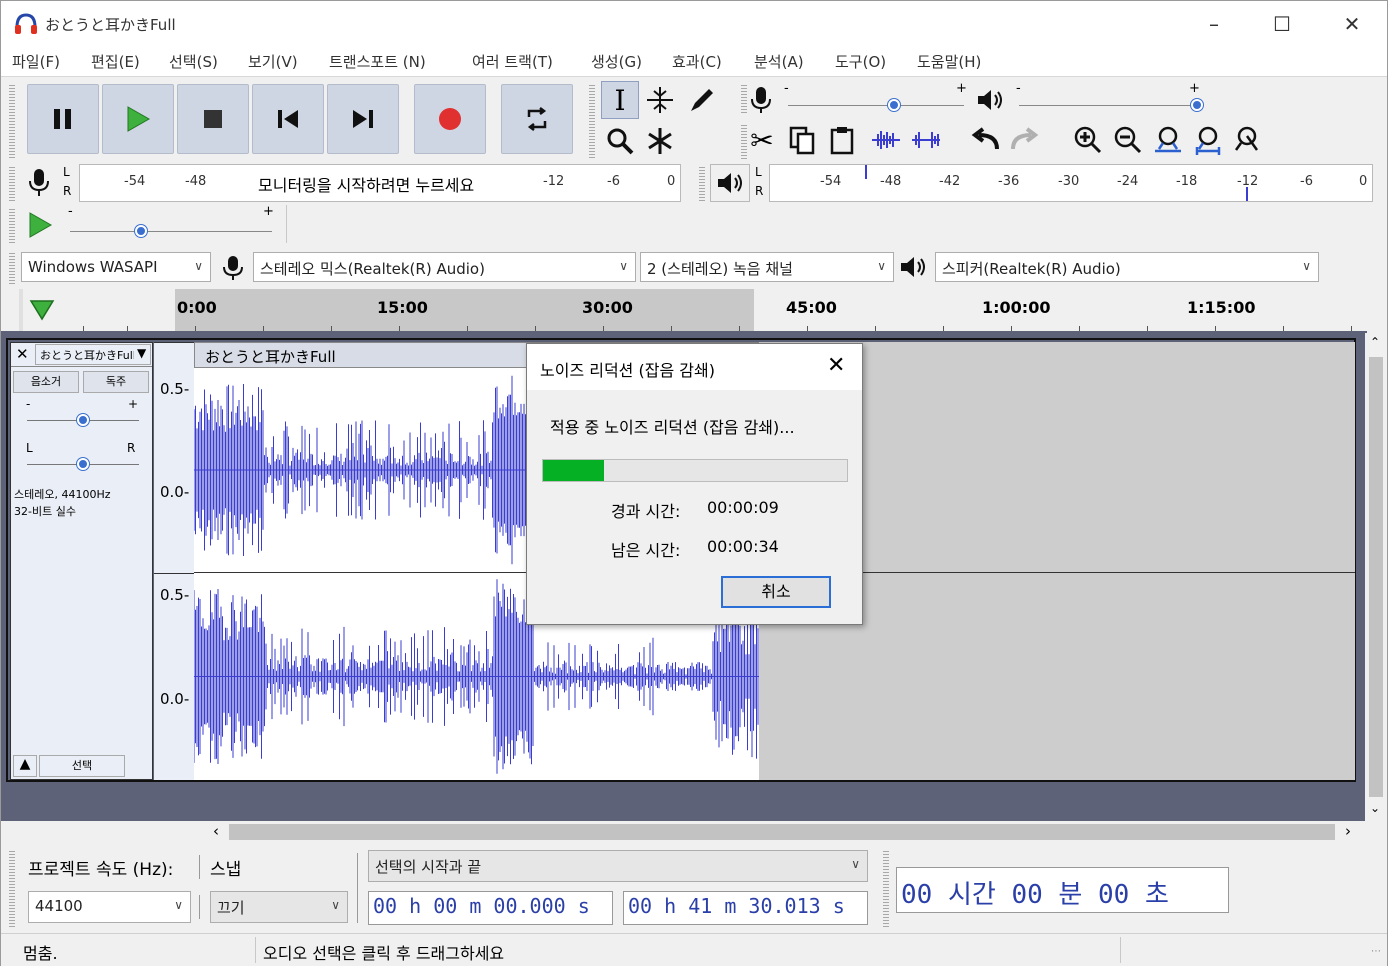  Describe the element at coordinates (25, 766) in the screenshot. I see `collapse-track-icon: ▲` at that location.